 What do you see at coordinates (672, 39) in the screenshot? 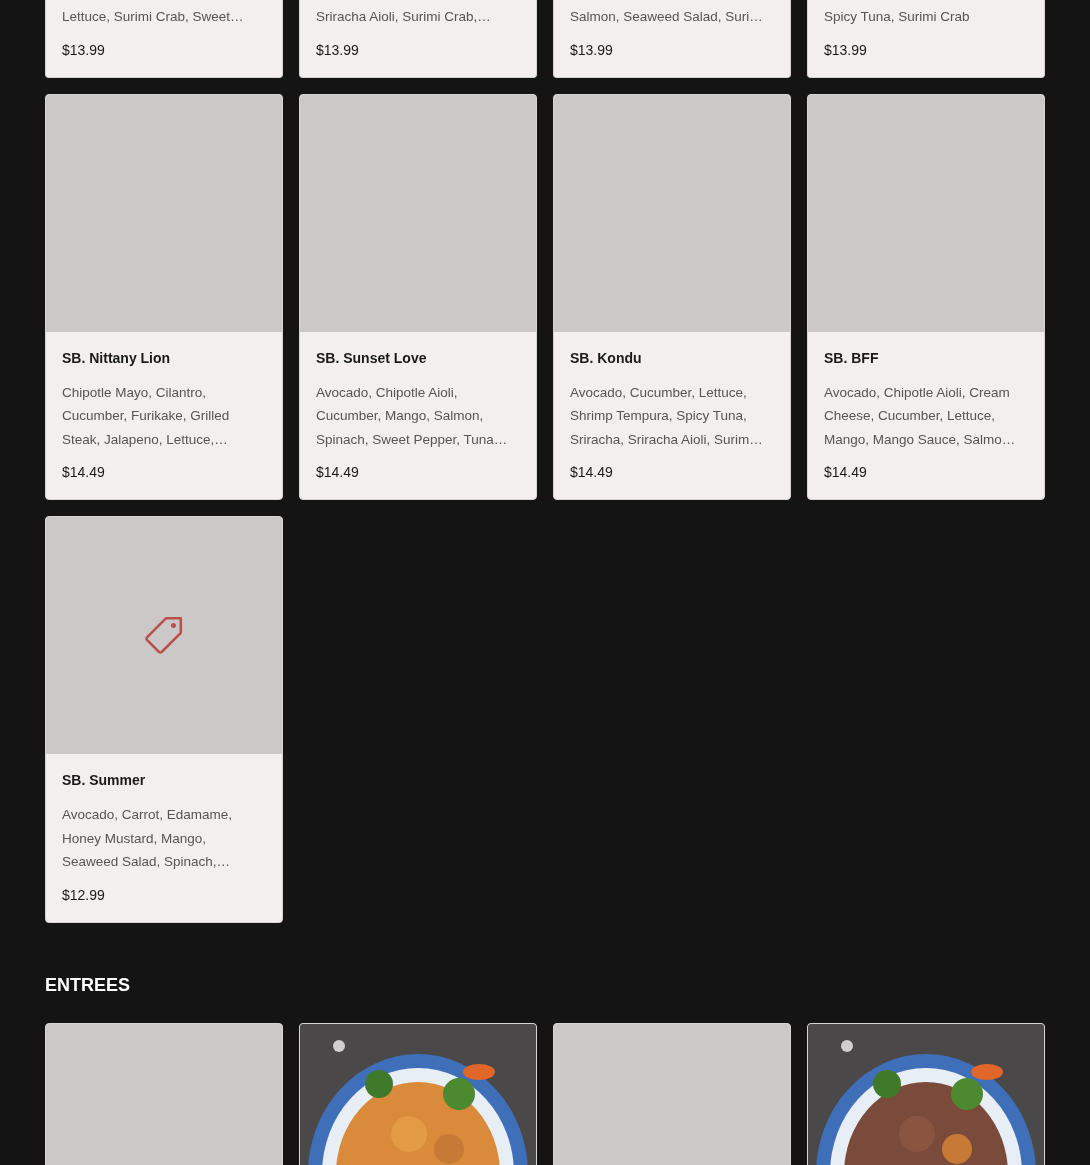
I see `menu-item-card: Salmon, Seaweed Salad, Suri… $13.99` at bounding box center [672, 39].